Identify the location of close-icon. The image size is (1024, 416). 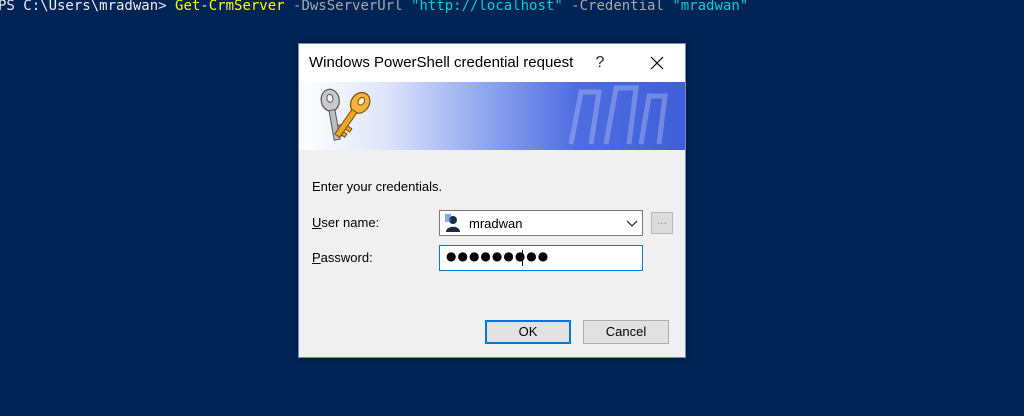
(657, 63).